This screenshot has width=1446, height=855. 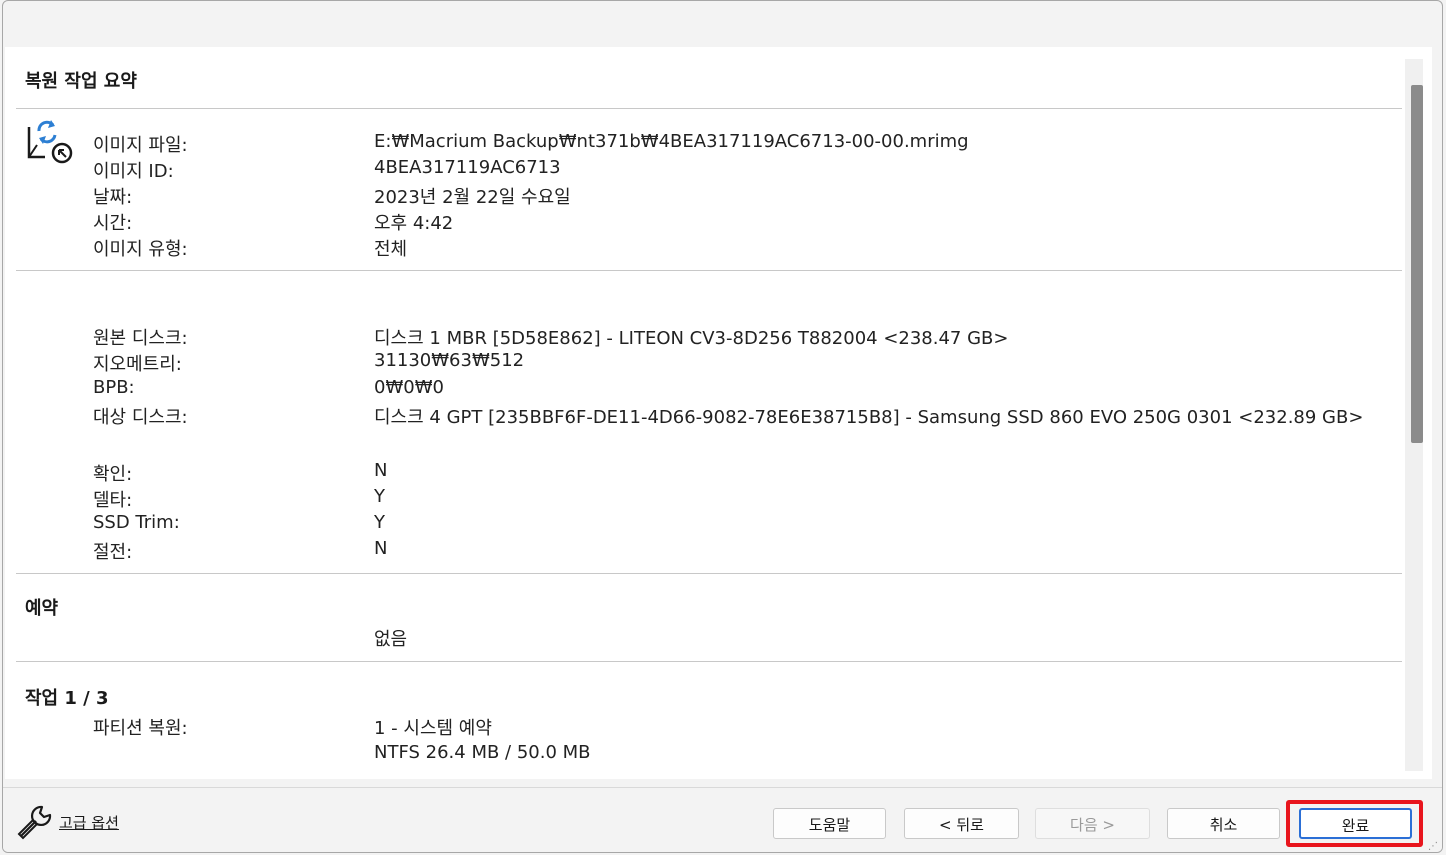 I want to click on image-type-value: 전체, so click(x=391, y=249).